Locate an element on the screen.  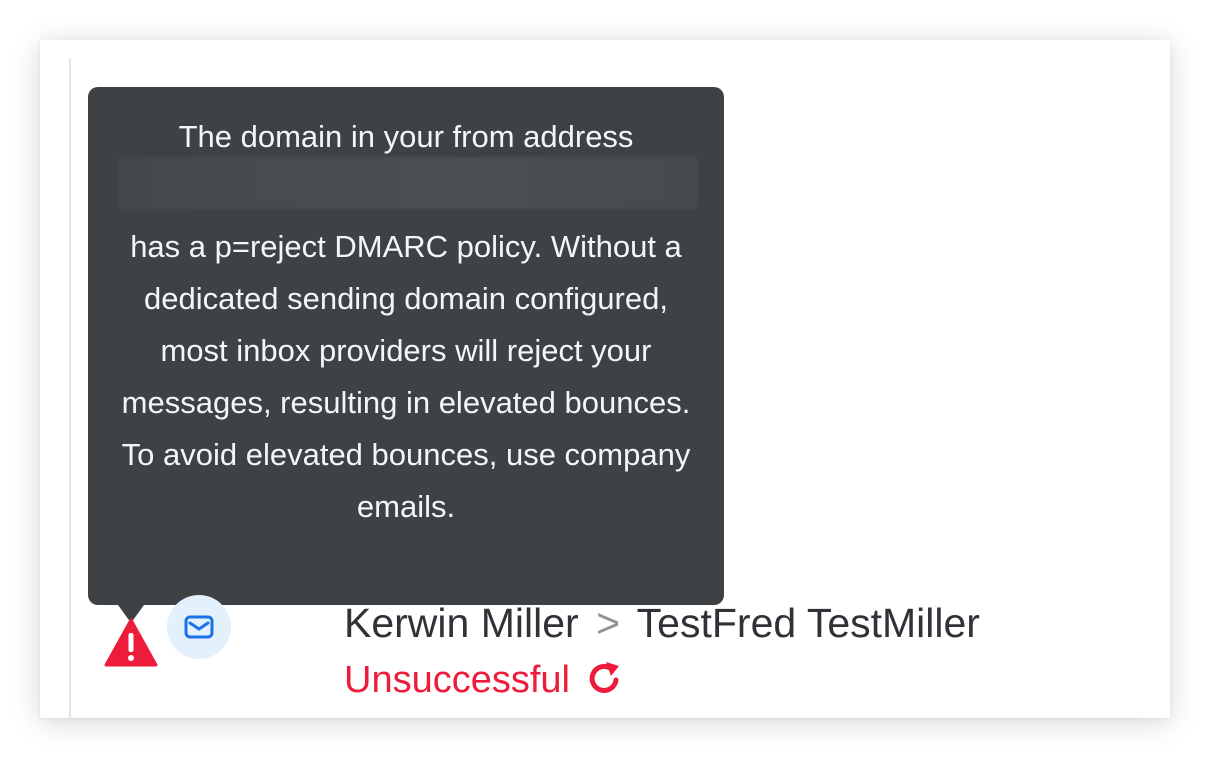
activity-title: Kerwin Miller > TestFred TestMiller is located at coordinates (662, 623).